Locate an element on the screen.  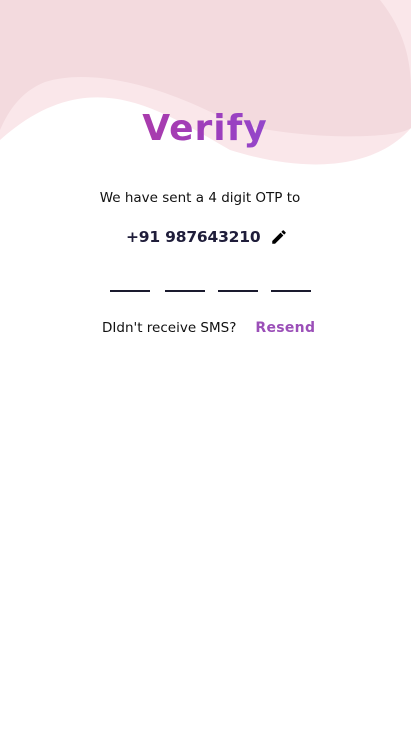
edit-phone-button is located at coordinates (279, 237).